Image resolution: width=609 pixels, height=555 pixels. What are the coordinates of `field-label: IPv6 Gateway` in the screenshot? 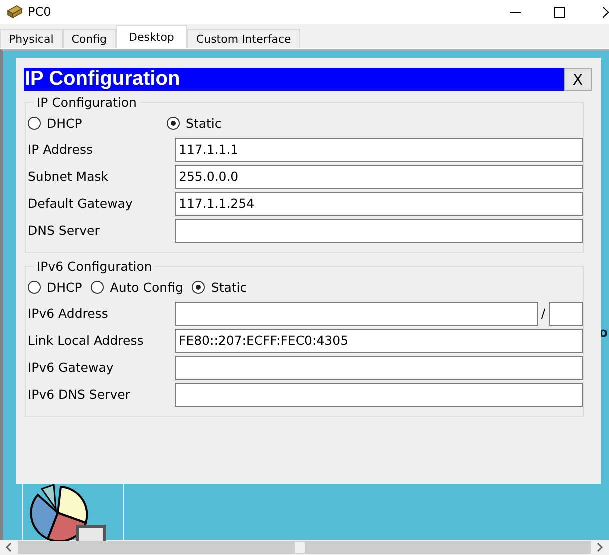 It's located at (71, 367).